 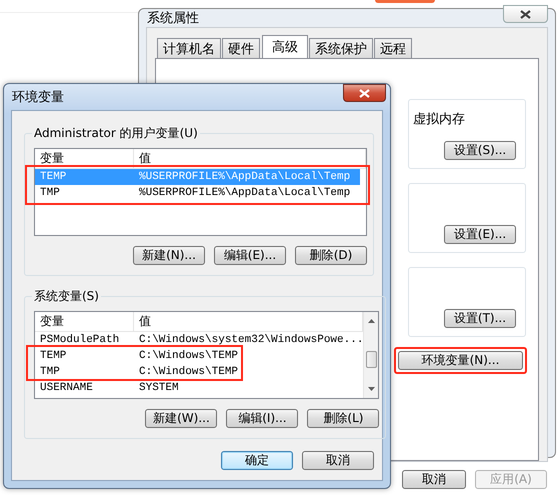 What do you see at coordinates (159, 388) in the screenshot?
I see `table-cell-text: SYSTEM` at bounding box center [159, 388].